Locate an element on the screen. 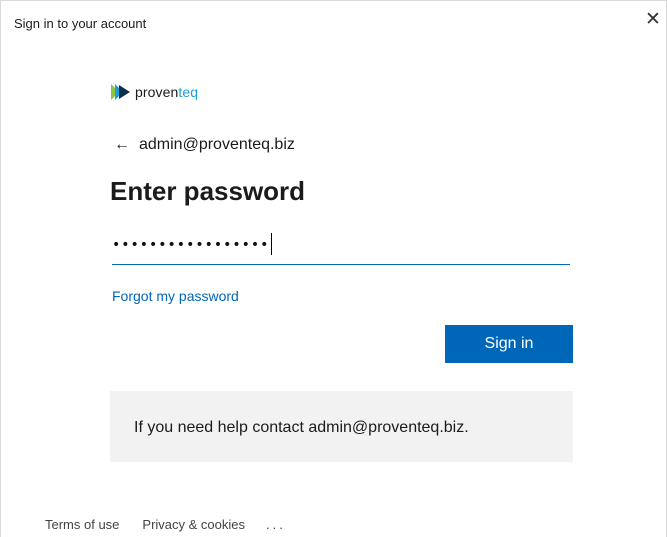 Image resolution: width=667 pixels, height=537 pixels. logo-text-part-1: proven is located at coordinates (157, 92).